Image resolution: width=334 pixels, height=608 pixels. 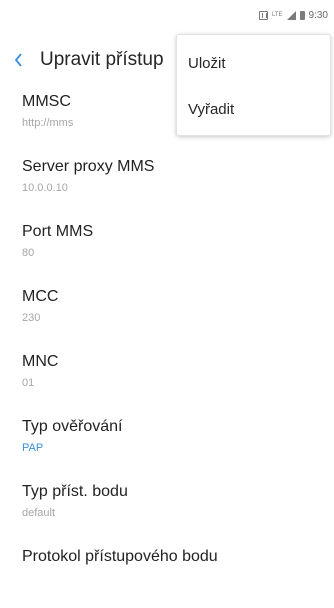 I want to click on setting-title: MNC, so click(x=40, y=361).